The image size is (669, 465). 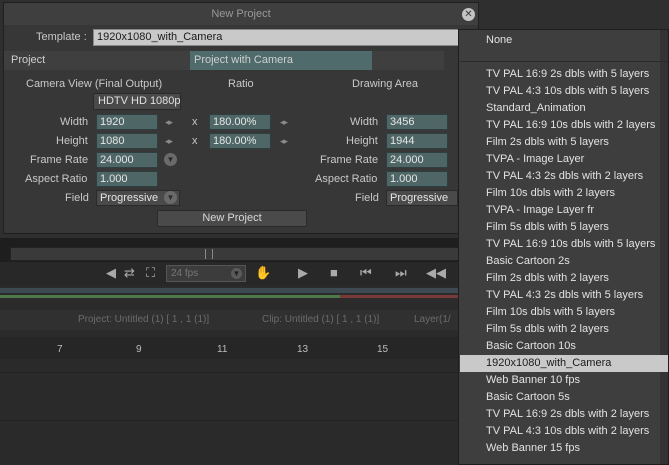 I want to click on loop-icon: ⇄, so click(x=129, y=273).